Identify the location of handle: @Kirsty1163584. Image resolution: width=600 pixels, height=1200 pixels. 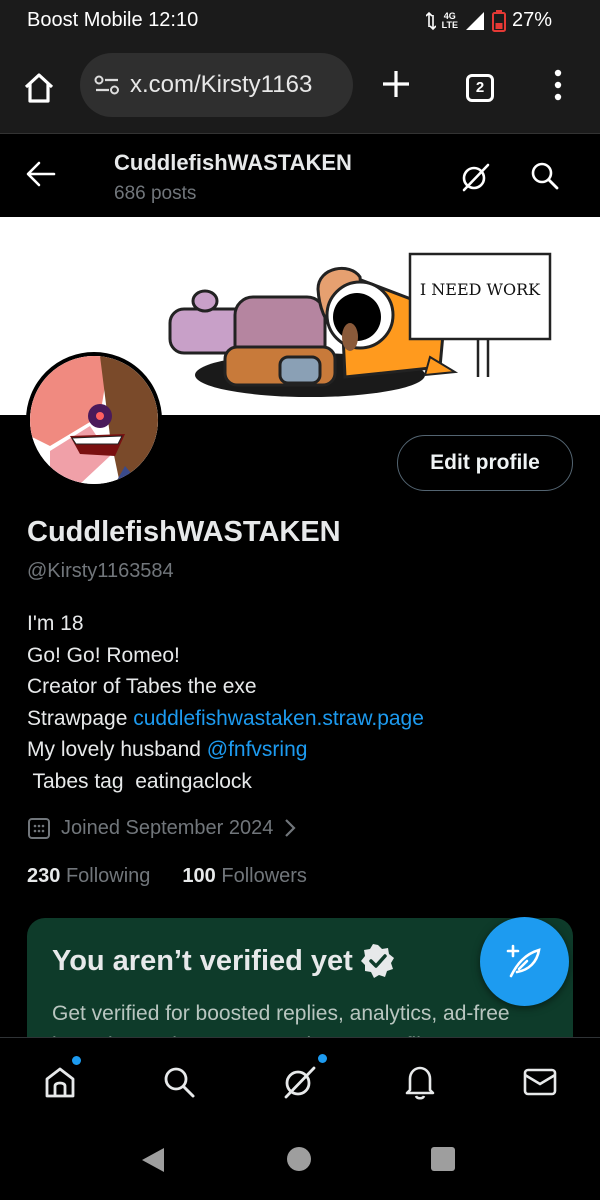
(100, 571).